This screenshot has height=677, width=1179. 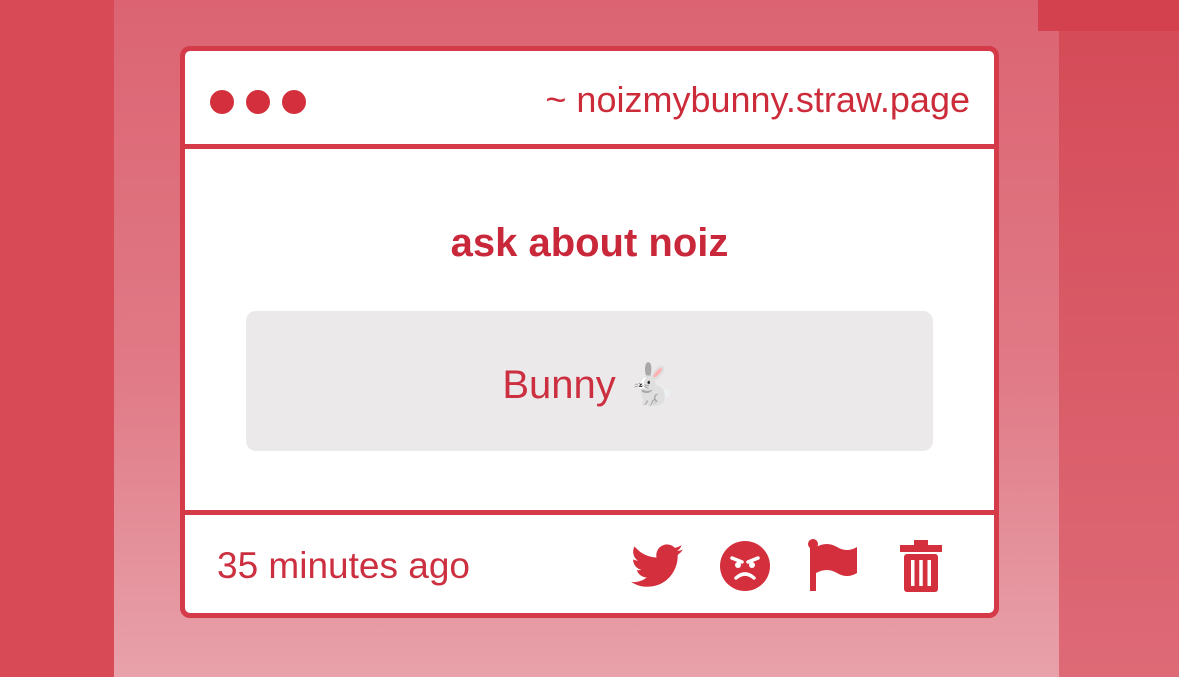 What do you see at coordinates (589, 385) in the screenshot?
I see `answer-text: Bunny 🐇` at bounding box center [589, 385].